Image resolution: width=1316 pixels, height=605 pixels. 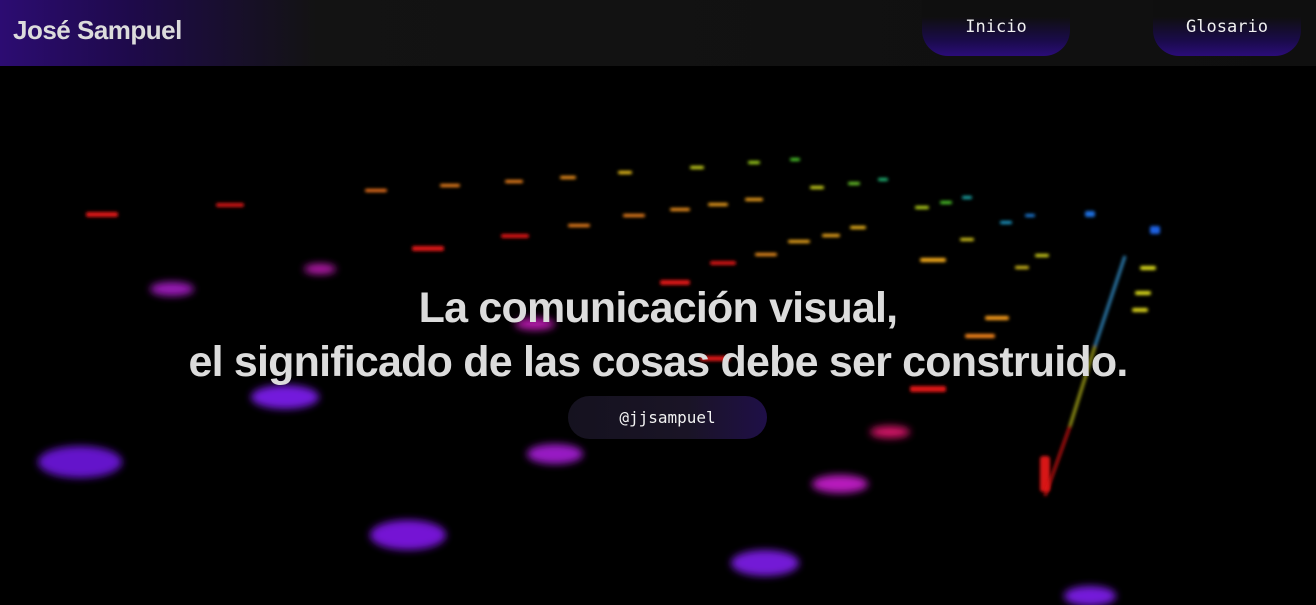 I want to click on nav-item-inicio-label: Inicio, so click(x=996, y=27).